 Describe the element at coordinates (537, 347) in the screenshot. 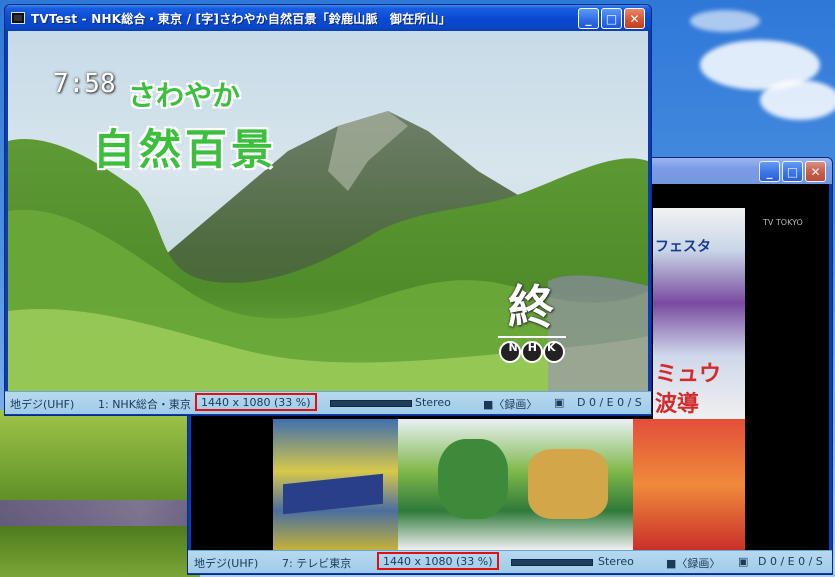

I see `nhk-logo-text: NHK` at that location.